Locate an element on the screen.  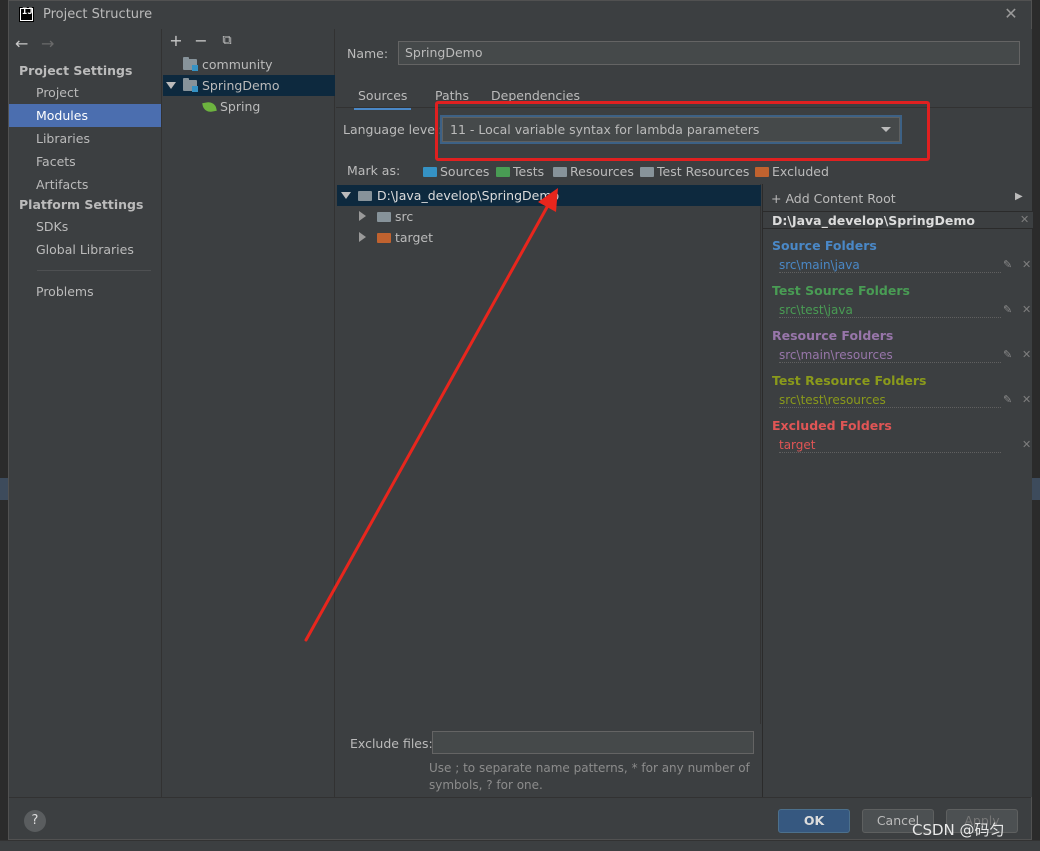
tests-folder-icon is located at coordinates (503, 172).